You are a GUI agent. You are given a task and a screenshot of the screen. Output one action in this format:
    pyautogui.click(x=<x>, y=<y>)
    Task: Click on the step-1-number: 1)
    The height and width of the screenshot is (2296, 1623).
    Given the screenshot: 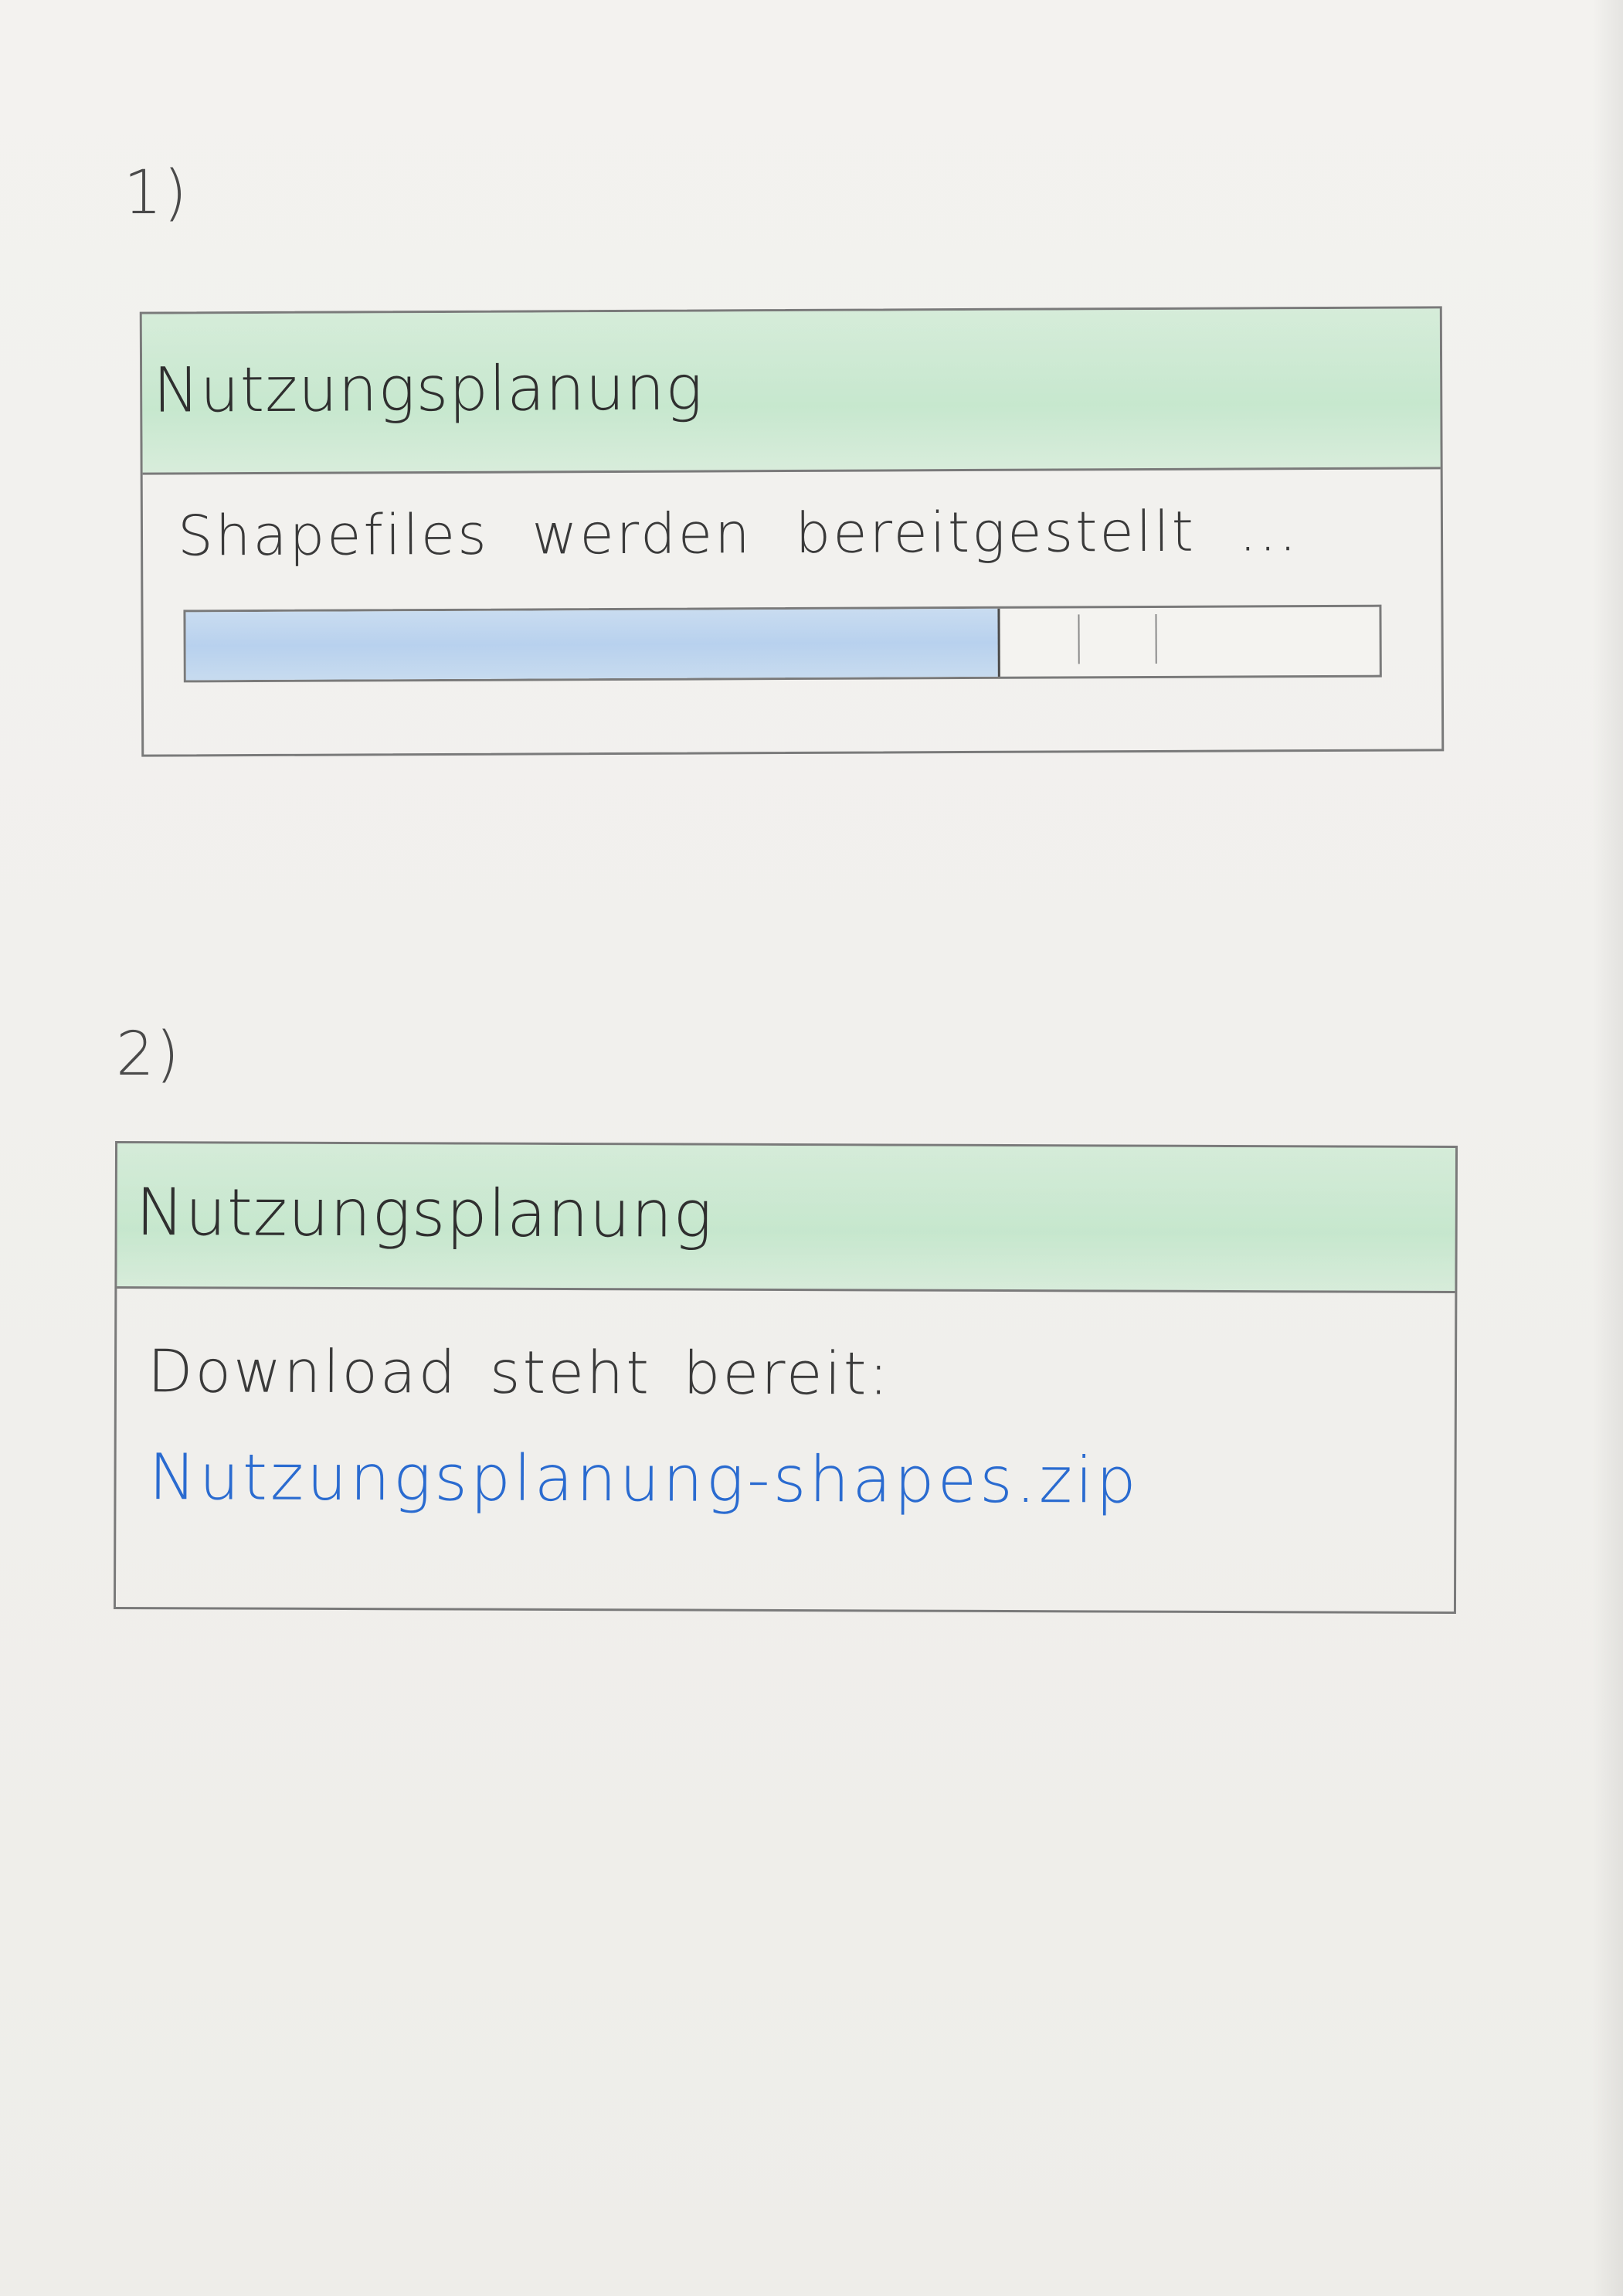 What is the action you would take?
    pyautogui.click(x=157, y=193)
    